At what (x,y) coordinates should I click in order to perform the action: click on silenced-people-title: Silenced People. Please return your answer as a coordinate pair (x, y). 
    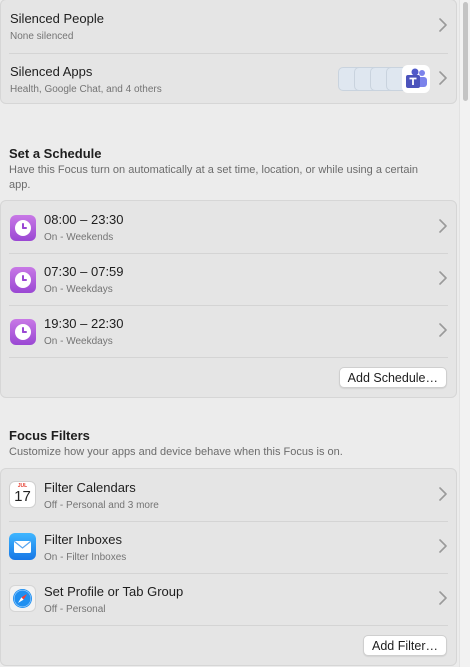
    Looking at the image, I should click on (57, 18).